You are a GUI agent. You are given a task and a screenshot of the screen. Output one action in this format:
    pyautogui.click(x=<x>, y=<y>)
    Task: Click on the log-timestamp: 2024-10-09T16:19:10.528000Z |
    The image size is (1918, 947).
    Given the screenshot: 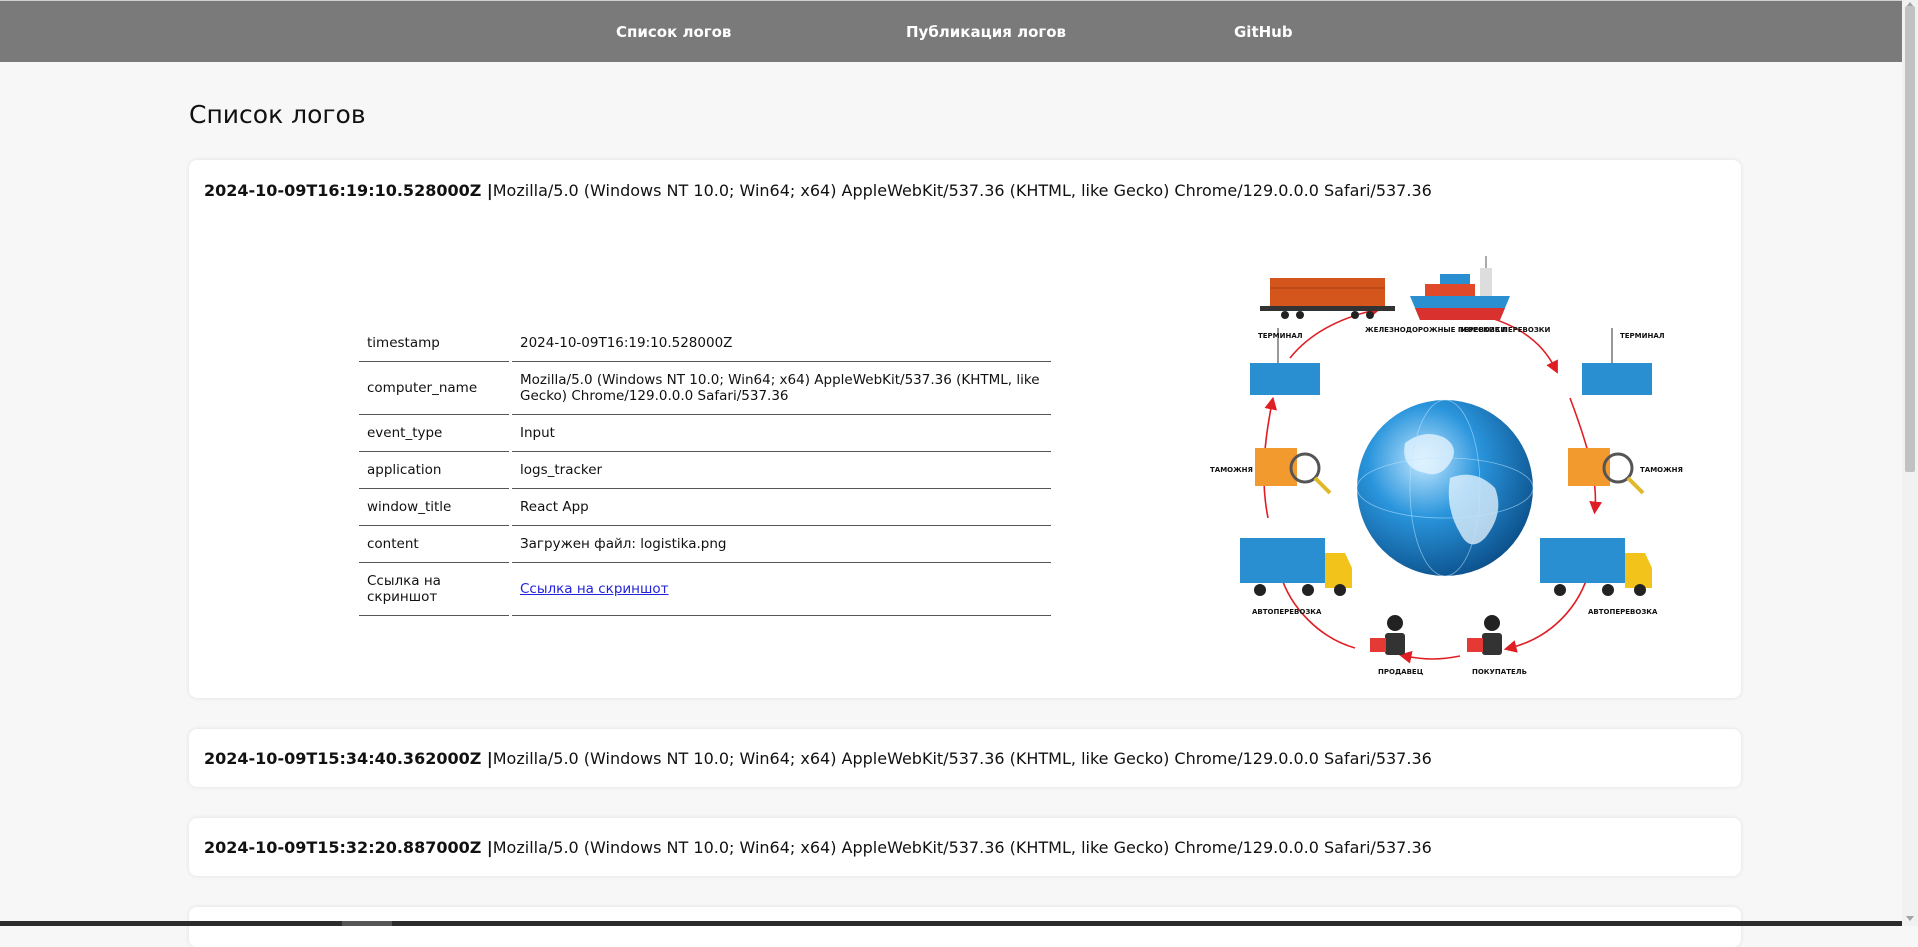 What is the action you would take?
    pyautogui.click(x=348, y=190)
    